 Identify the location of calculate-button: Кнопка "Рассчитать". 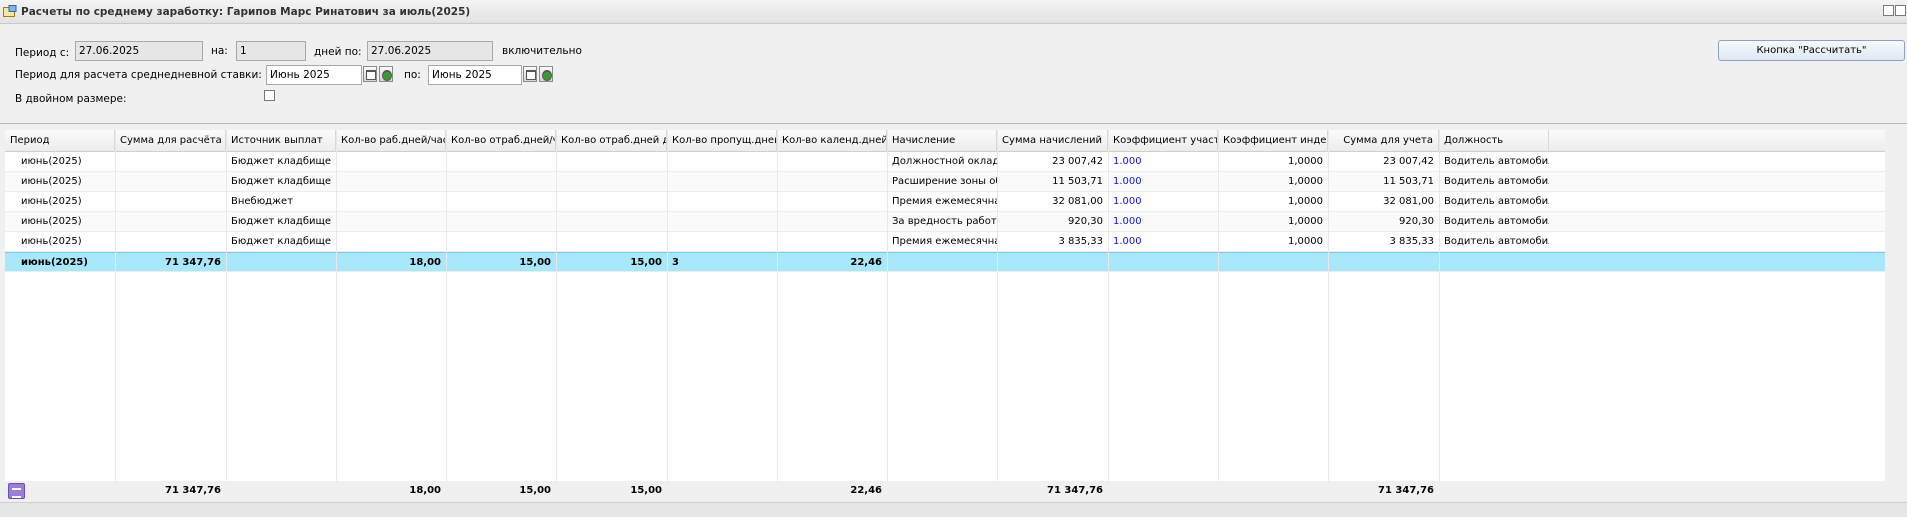
(1811, 50).